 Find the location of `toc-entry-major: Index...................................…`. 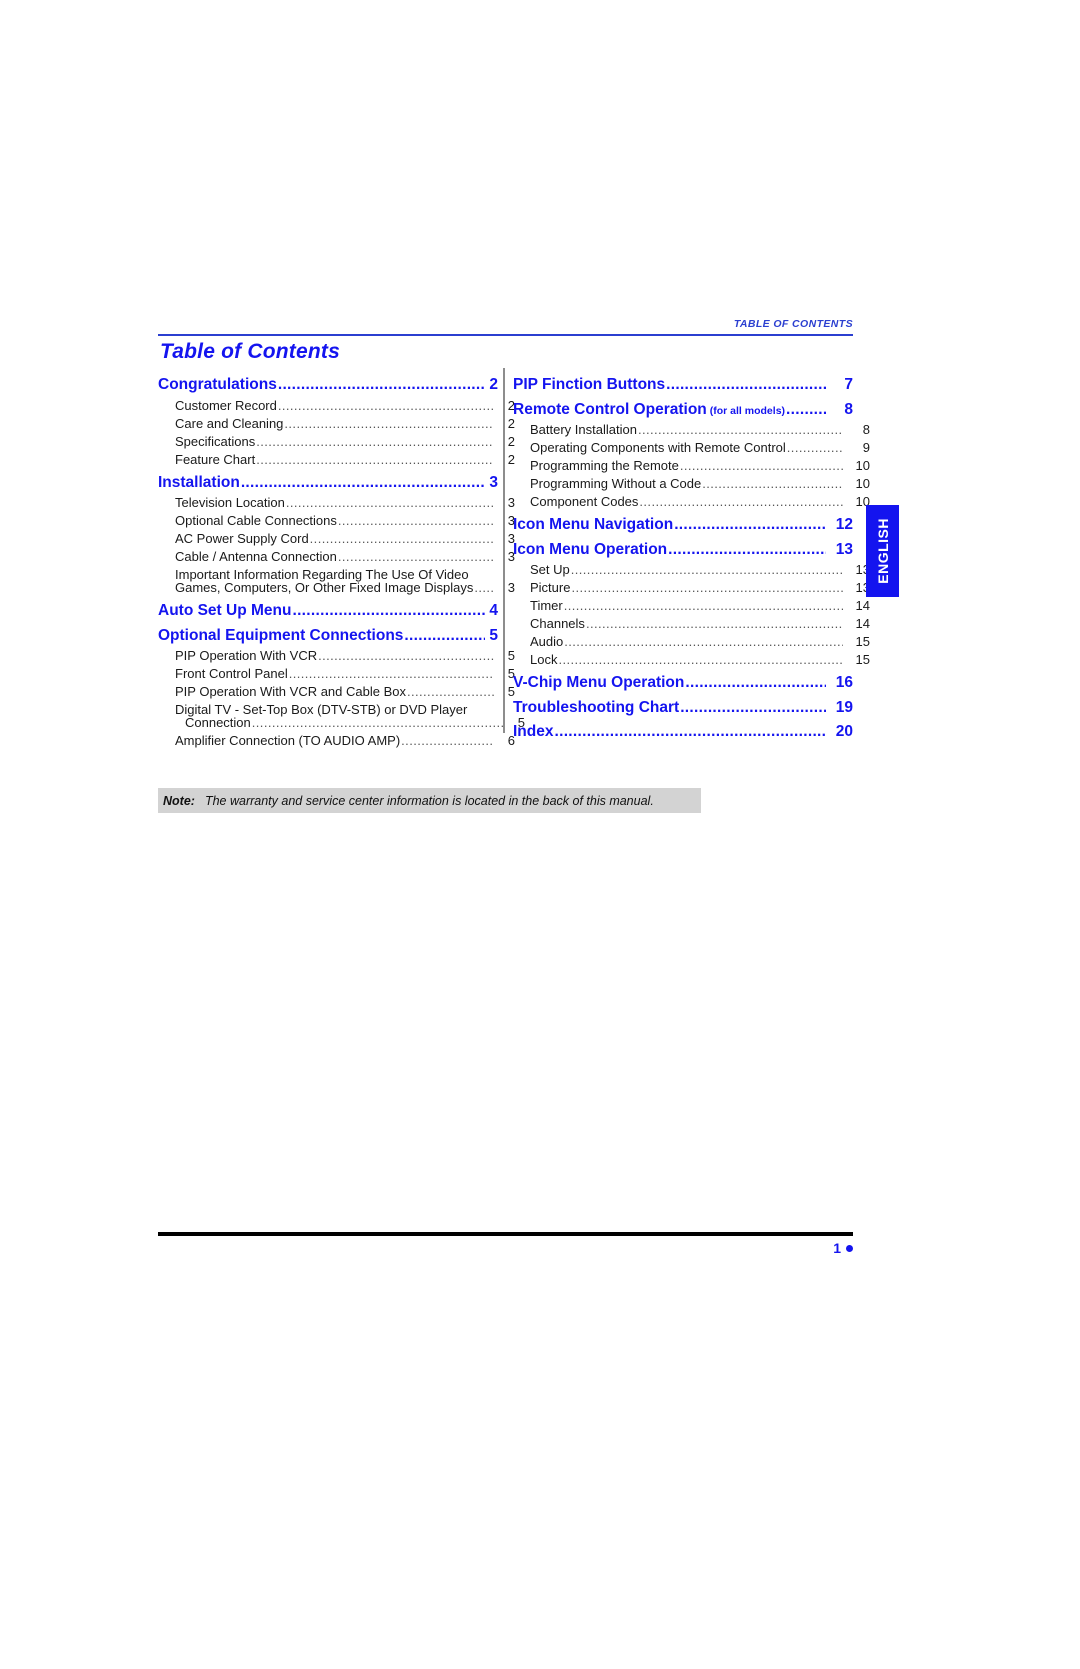

toc-entry-major: Index...................................… is located at coordinates (683, 732).